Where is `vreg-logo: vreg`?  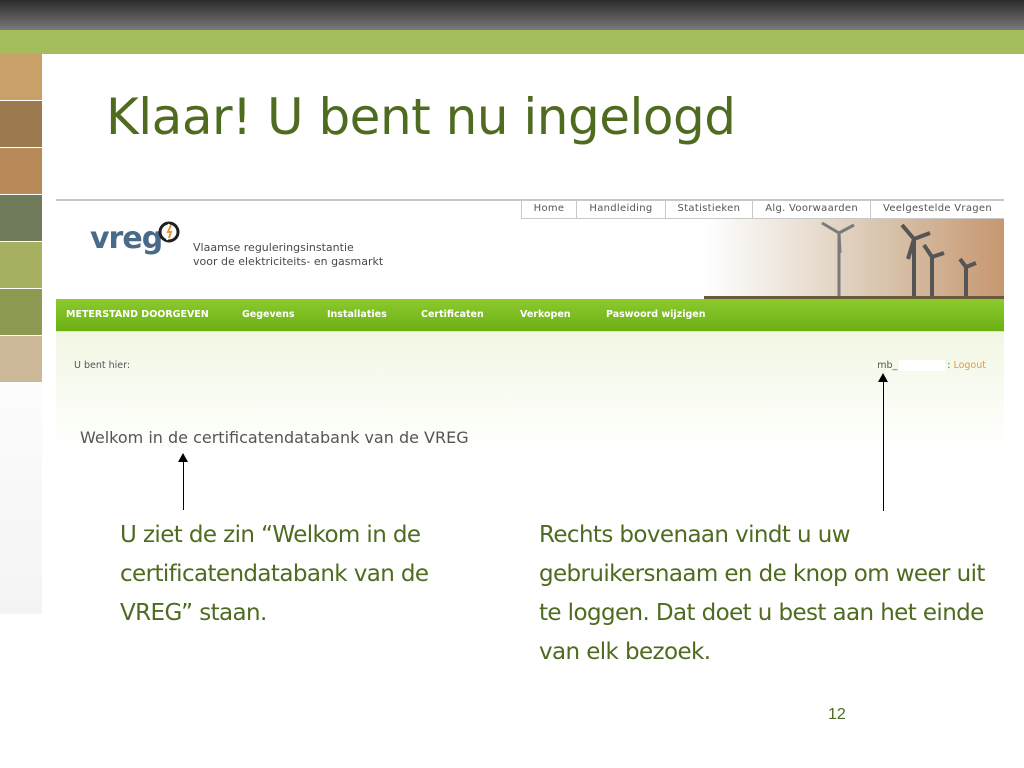 vreg-logo: vreg is located at coordinates (126, 238).